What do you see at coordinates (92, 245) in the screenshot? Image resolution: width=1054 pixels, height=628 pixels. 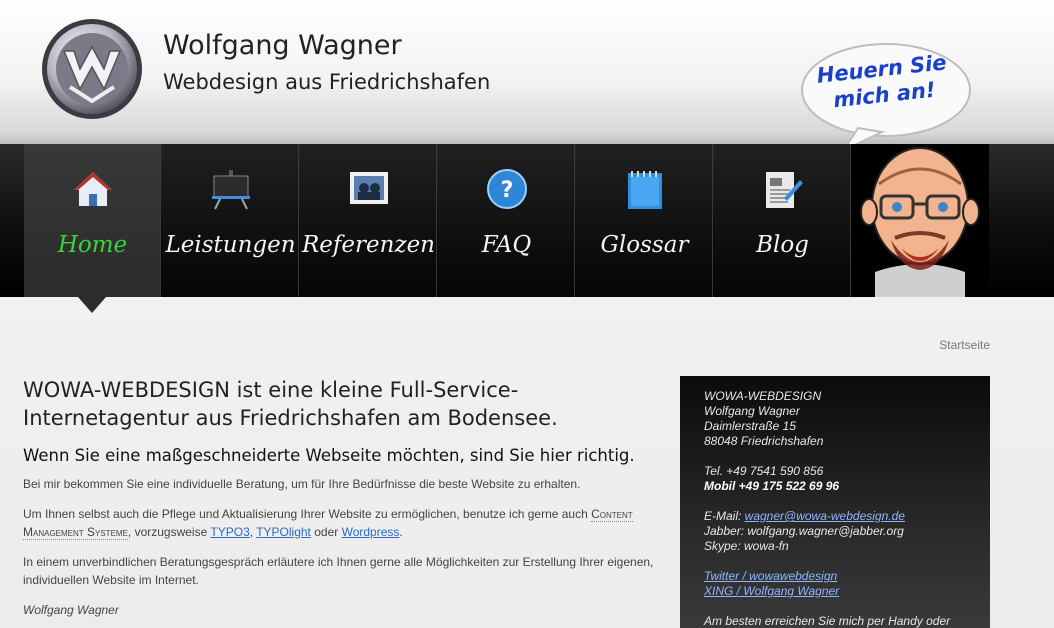 I see `nav-label: Home` at bounding box center [92, 245].